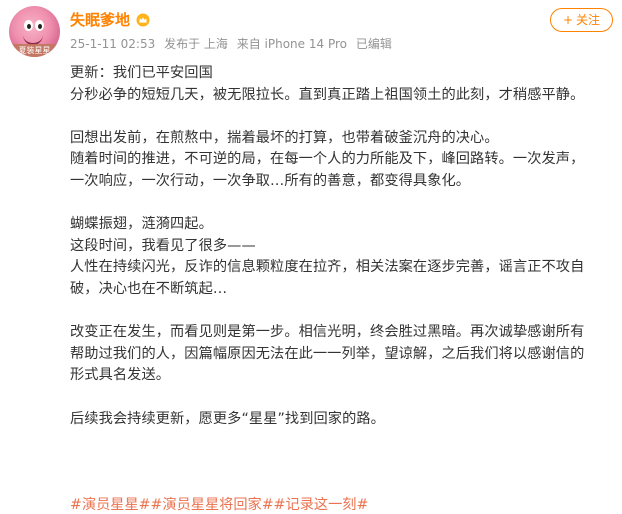 The height and width of the screenshot is (514, 622). I want to click on content-line: 改变正在发生，而看见则是第一步。相信光明，终会胜过黑暗。再次诚挚感谢所有, so click(327, 332).